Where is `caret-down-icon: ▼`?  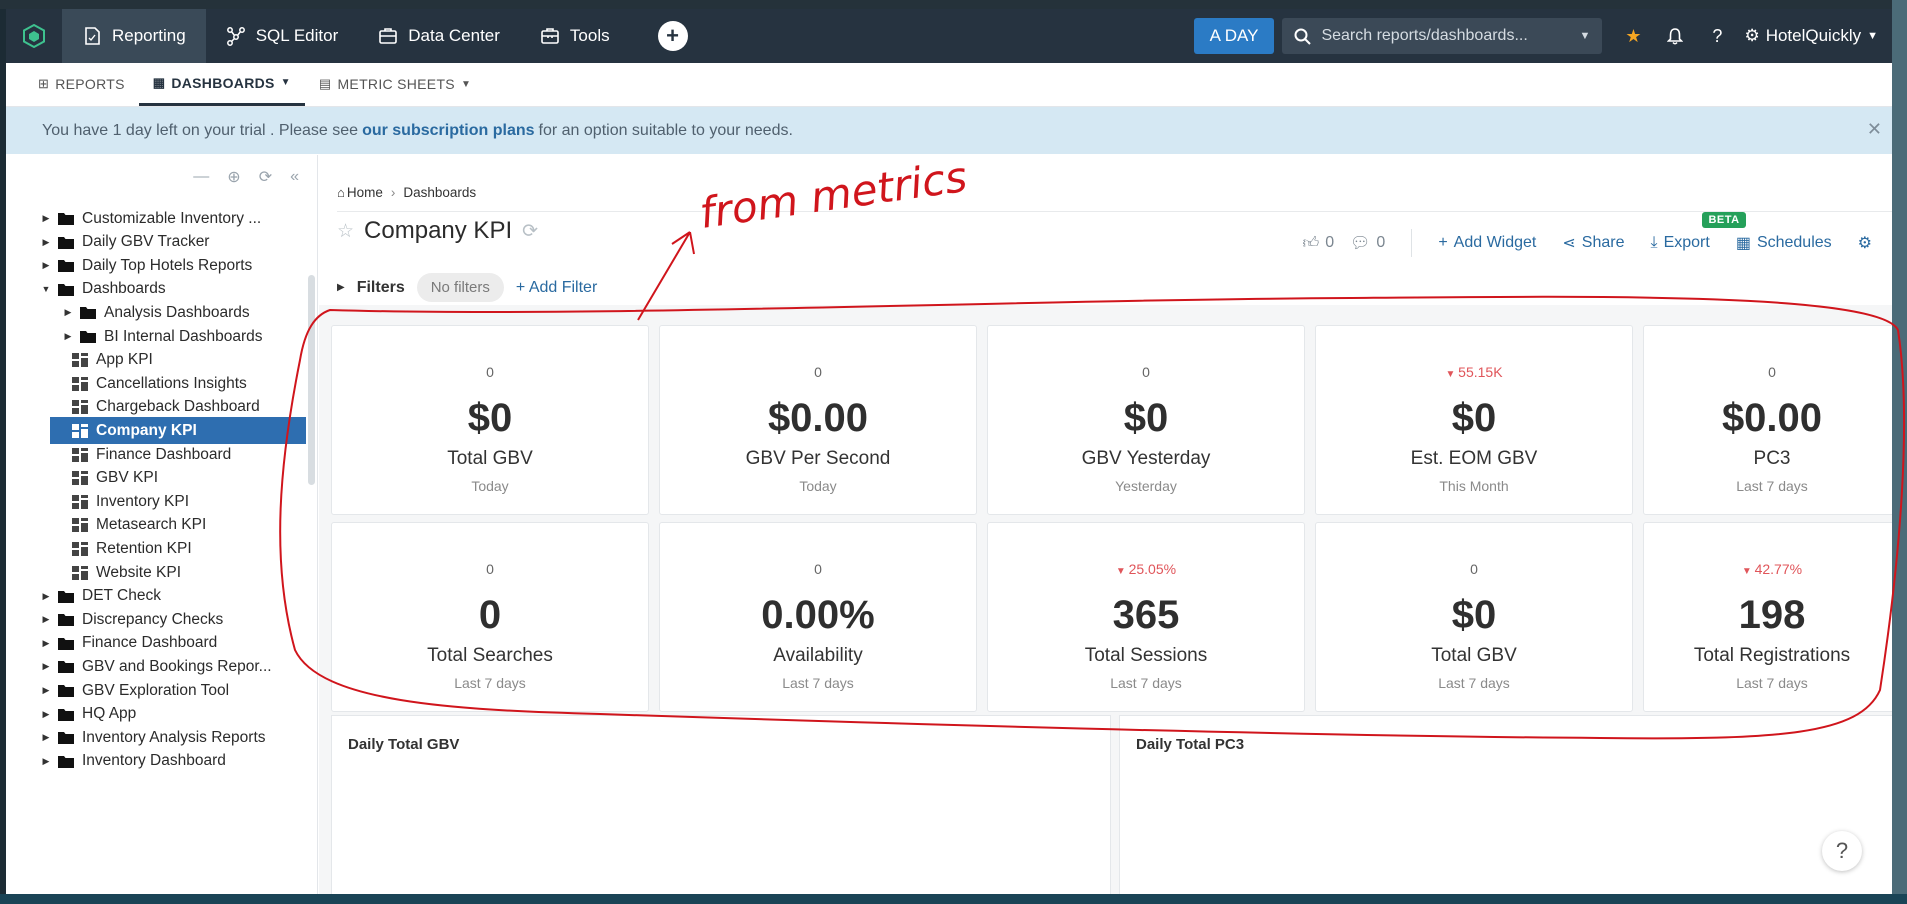
caret-down-icon: ▼ is located at coordinates (46, 289).